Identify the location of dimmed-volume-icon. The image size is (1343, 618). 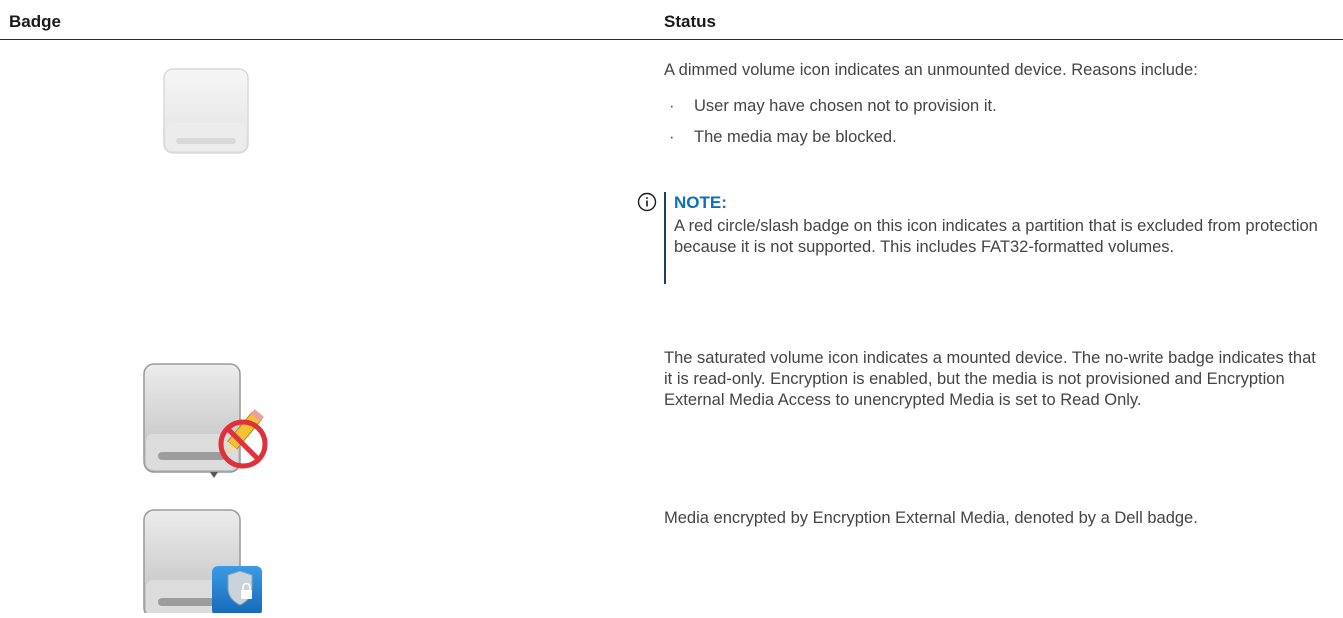
(206, 114).